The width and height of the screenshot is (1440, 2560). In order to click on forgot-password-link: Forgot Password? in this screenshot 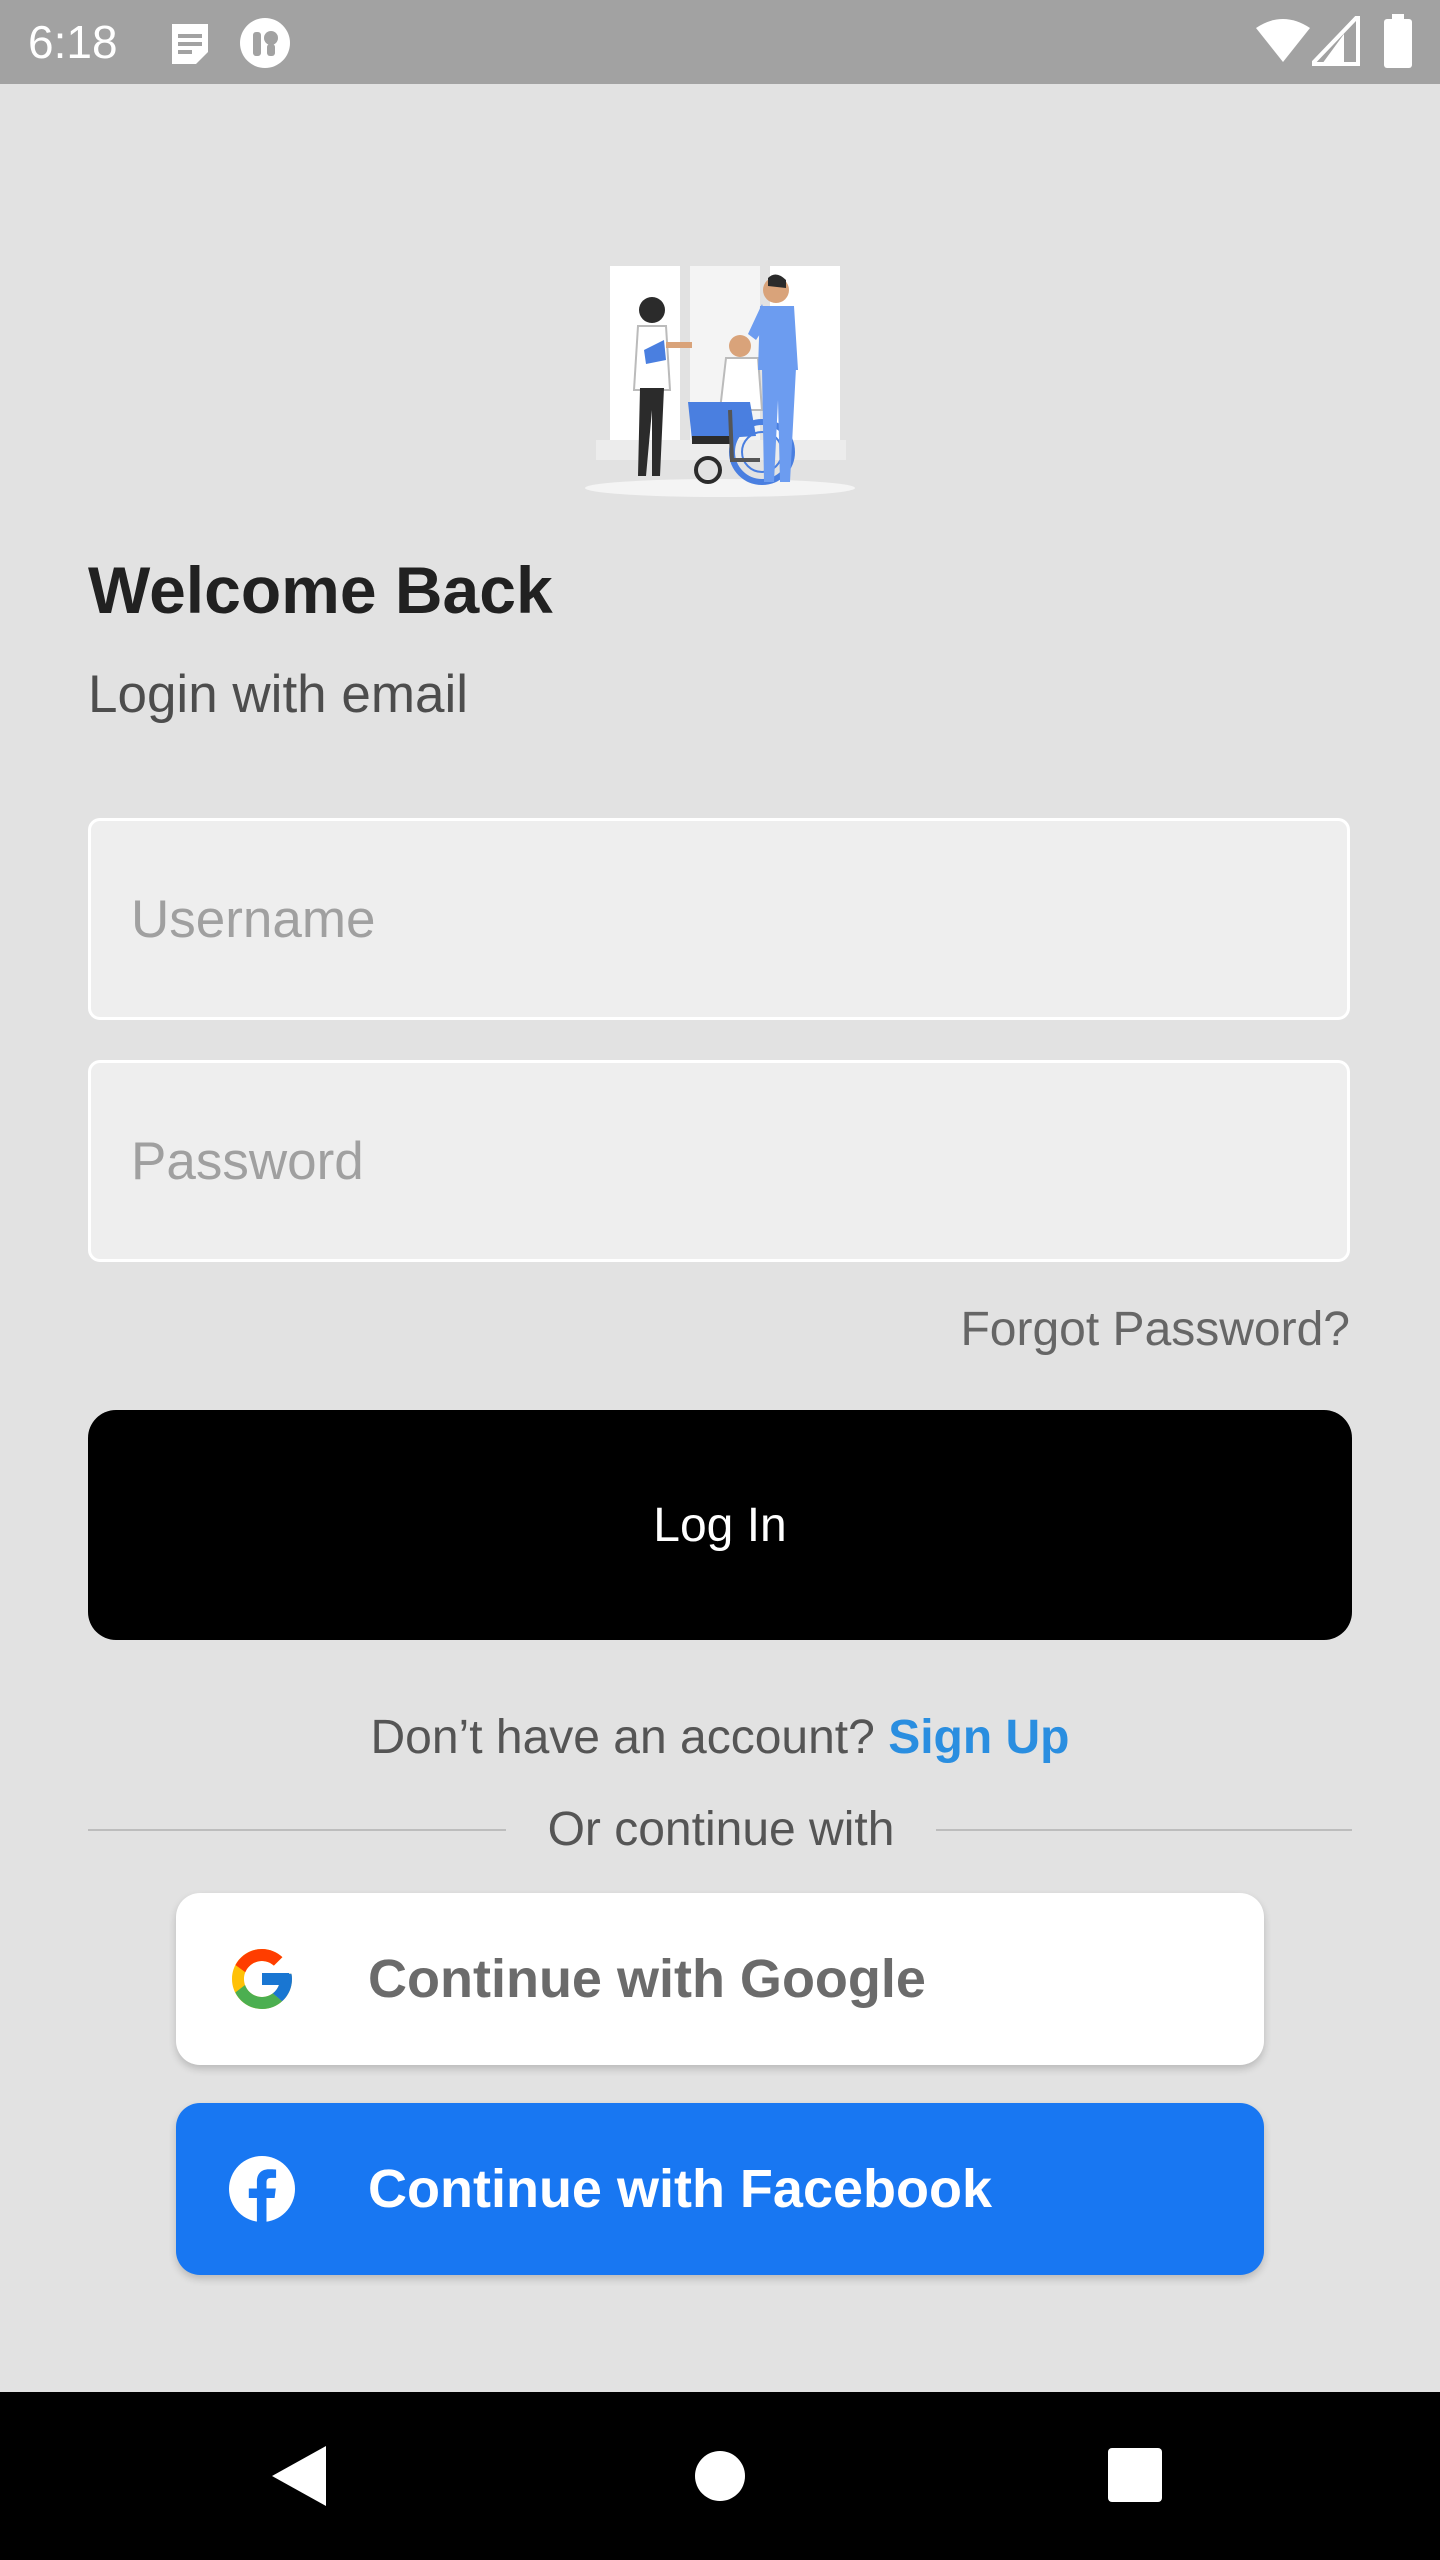, I will do `click(1155, 1330)`.